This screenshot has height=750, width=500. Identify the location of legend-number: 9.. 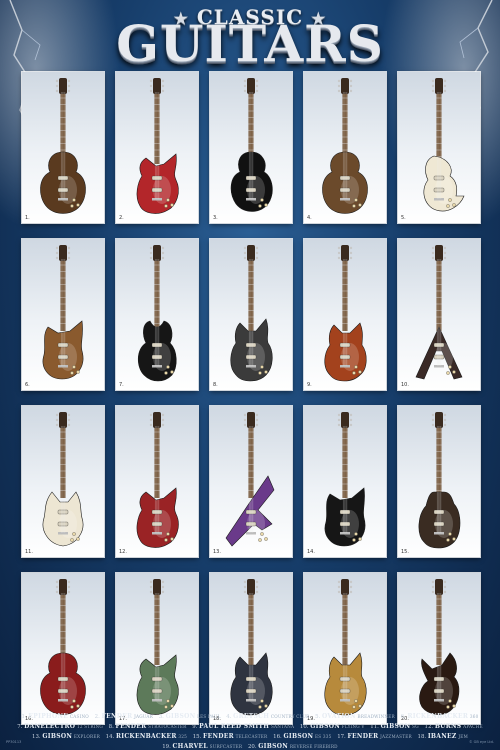
(195, 727).